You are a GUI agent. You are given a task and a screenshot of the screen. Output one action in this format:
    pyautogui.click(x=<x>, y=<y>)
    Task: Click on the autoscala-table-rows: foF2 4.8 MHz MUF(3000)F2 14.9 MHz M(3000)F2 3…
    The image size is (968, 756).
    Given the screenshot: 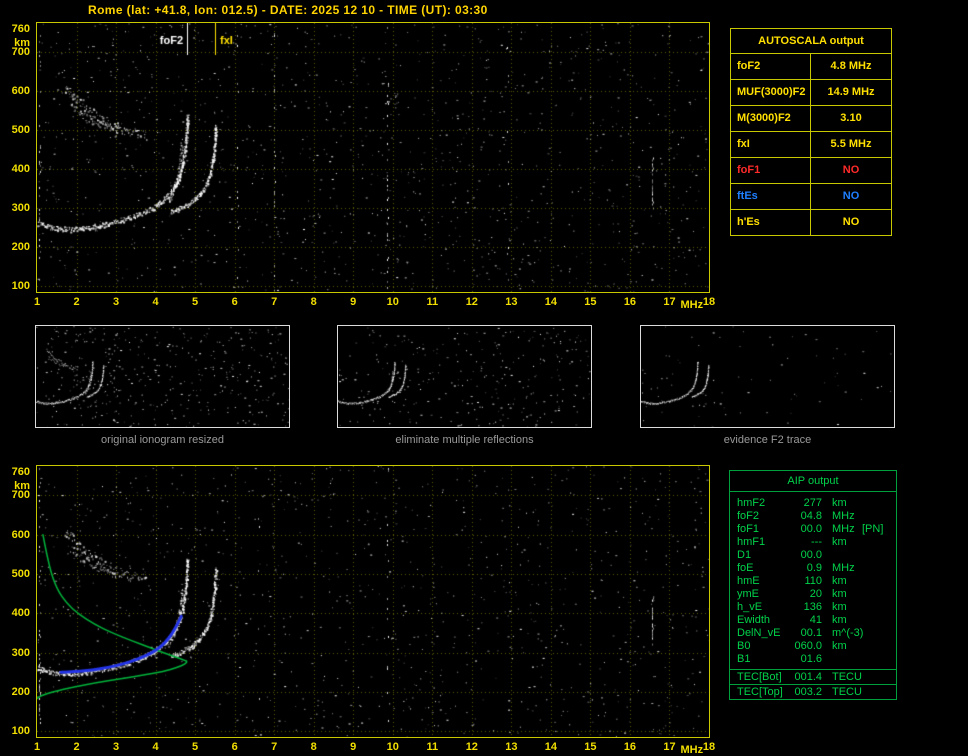 What is the action you would take?
    pyautogui.click(x=811, y=144)
    